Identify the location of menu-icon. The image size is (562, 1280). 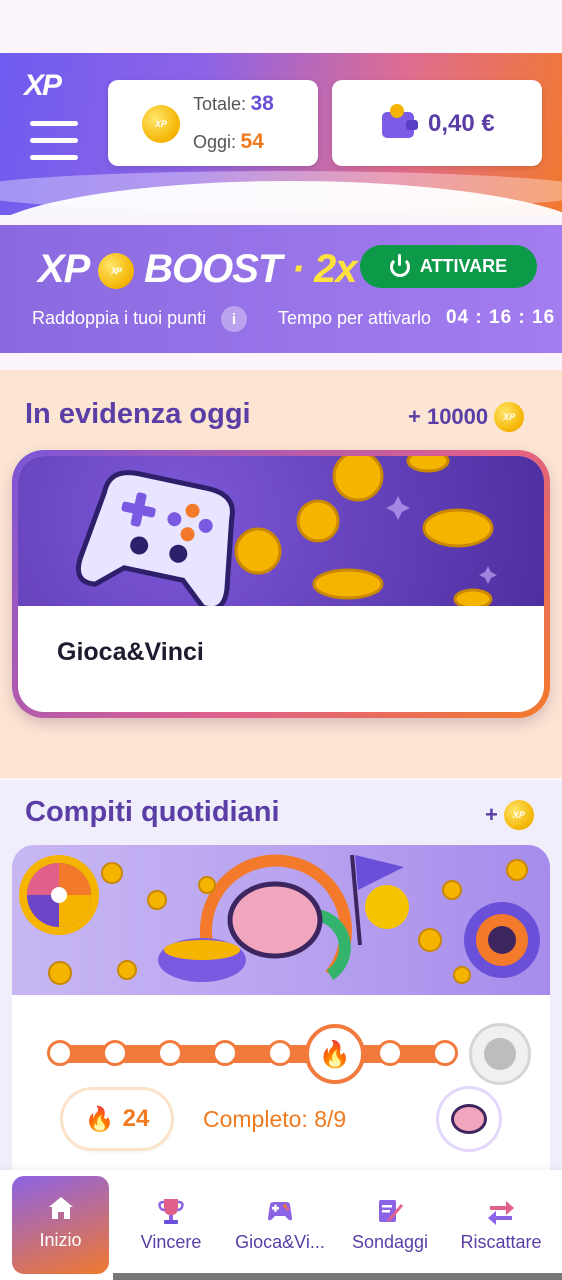
(54, 141).